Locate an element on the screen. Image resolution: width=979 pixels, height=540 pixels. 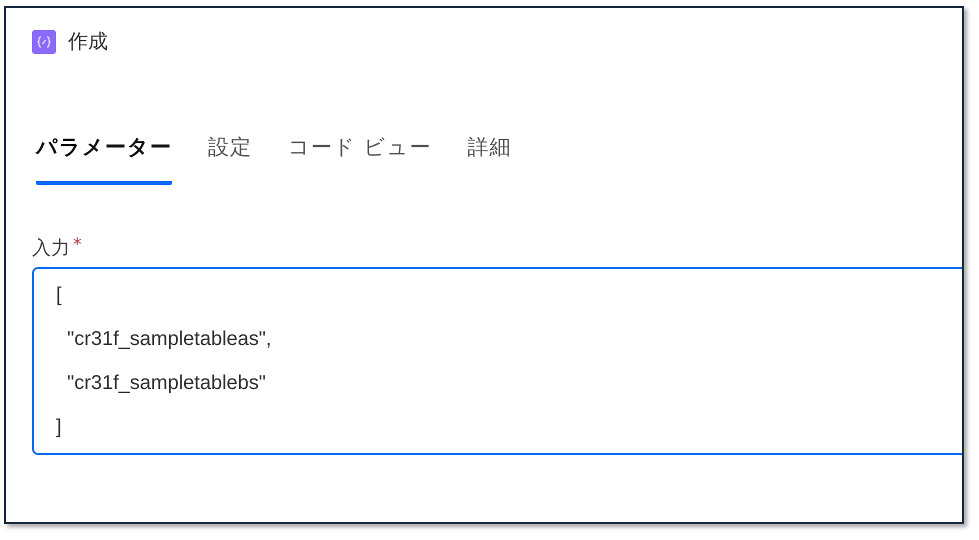
tab: パラメーター is located at coordinates (104, 159).